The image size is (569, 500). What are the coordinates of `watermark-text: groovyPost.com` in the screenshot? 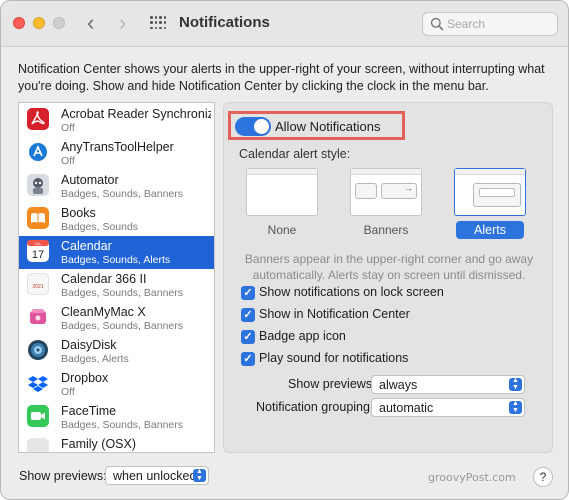 It's located at (472, 477).